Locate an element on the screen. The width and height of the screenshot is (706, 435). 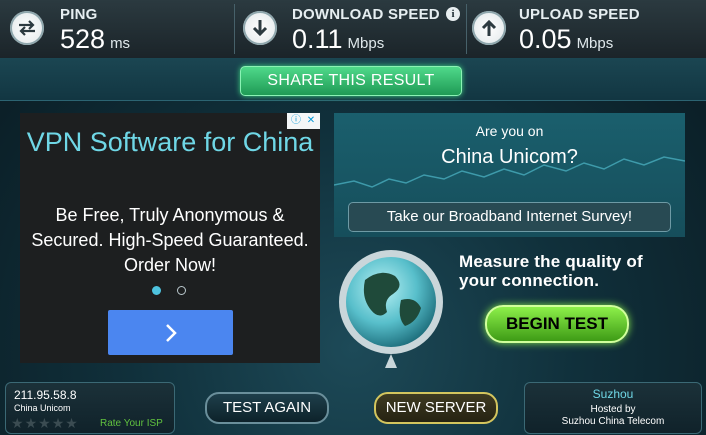
chevron-right-icon is located at coordinates (171, 332).